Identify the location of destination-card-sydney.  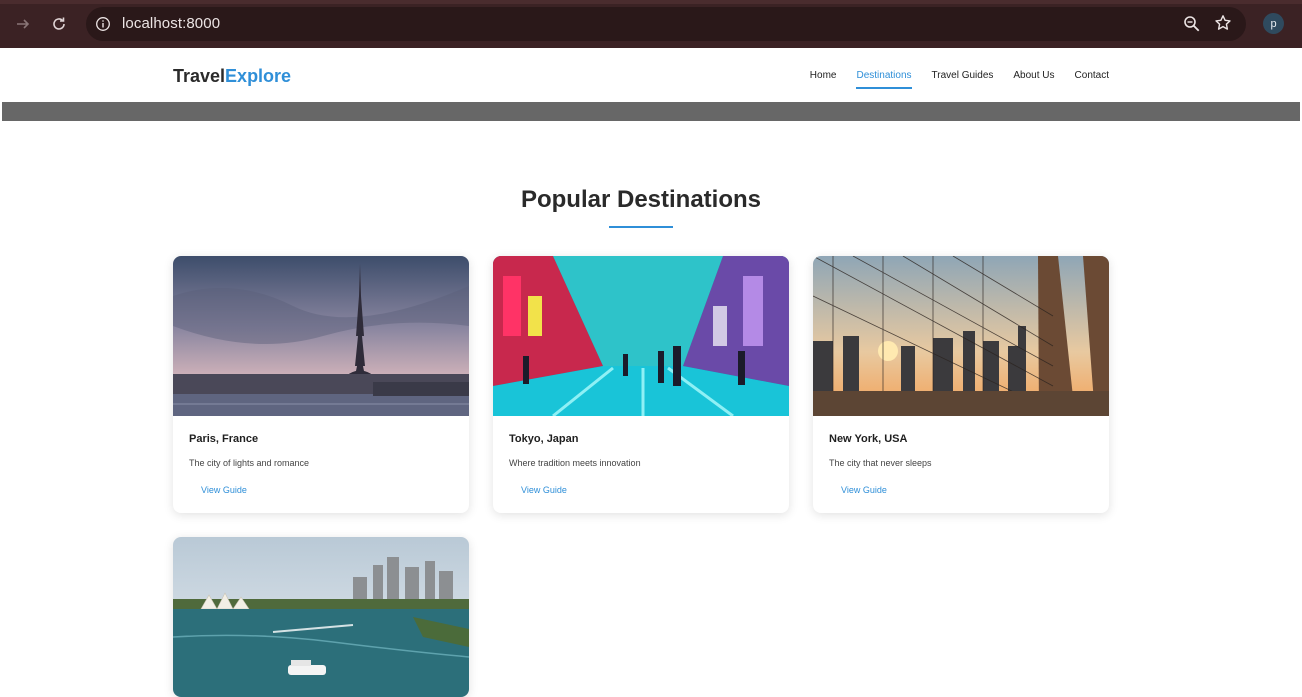
(321, 617).